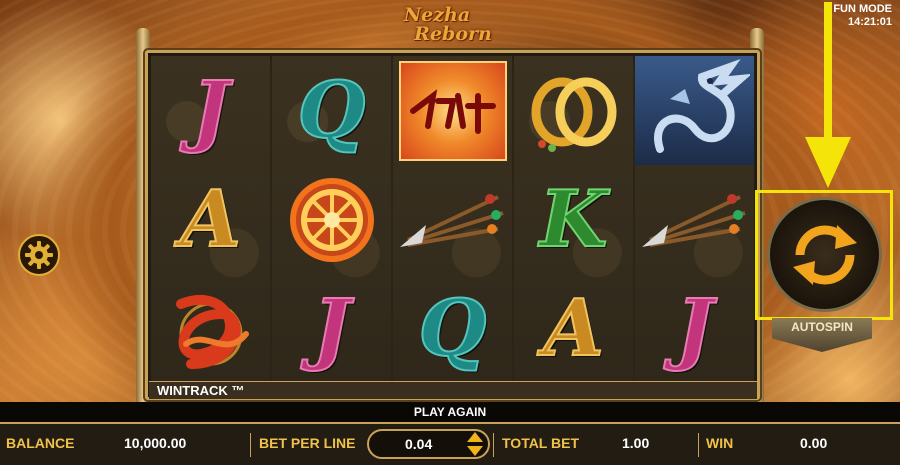 Image resolution: width=900 pixels, height=465 pixels. I want to click on dragon-symbol, so click(701, 105).